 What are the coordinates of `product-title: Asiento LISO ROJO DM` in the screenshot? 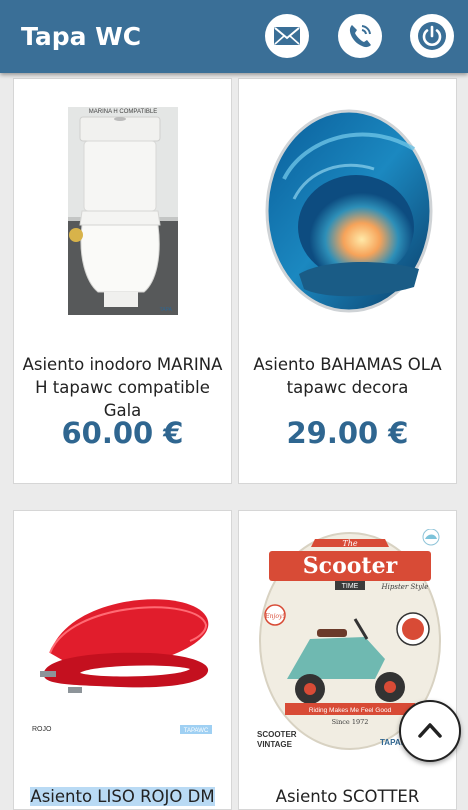 It's located at (122, 796).